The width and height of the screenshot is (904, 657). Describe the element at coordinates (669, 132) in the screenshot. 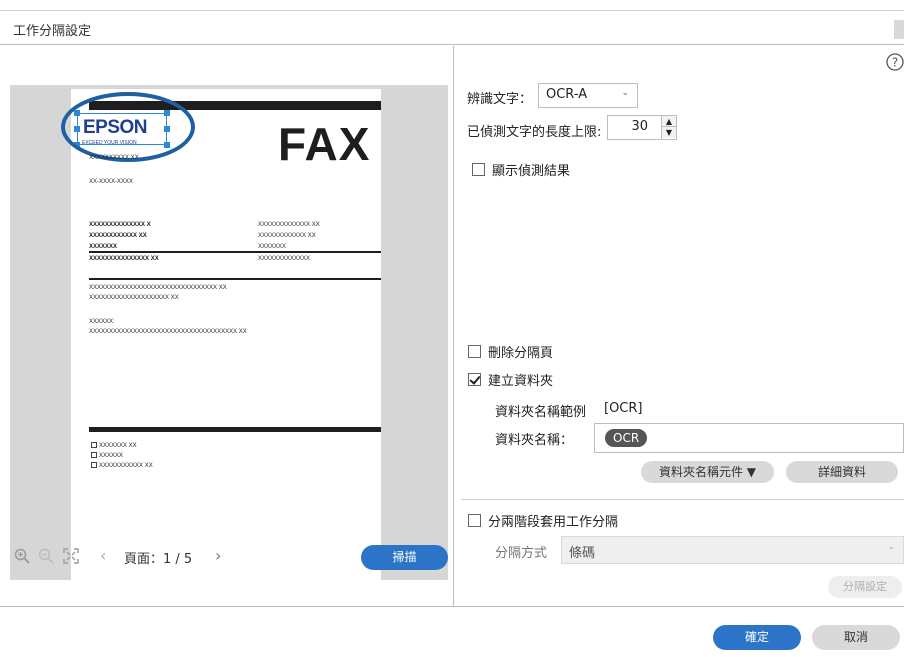

I see `arrow-down-icon: ▼` at that location.